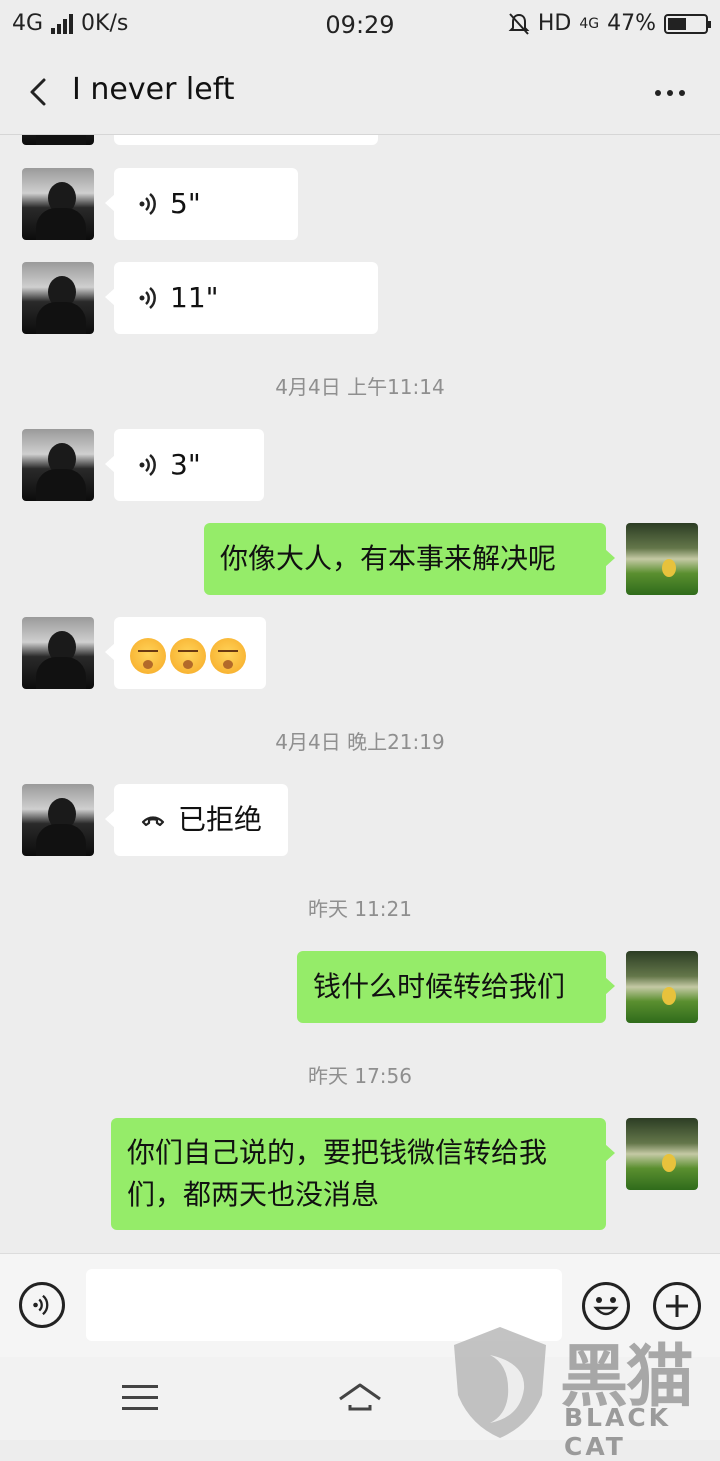 The height and width of the screenshot is (1461, 720). I want to click on emoji-message, so click(185, 653).